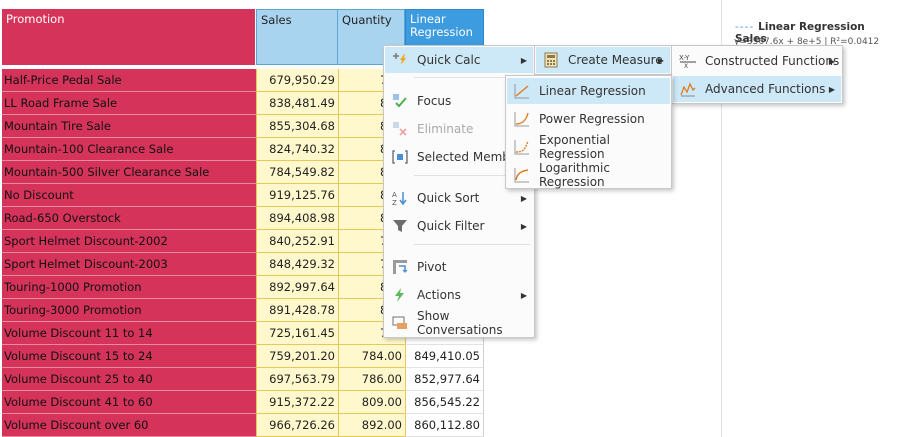 The height and width of the screenshot is (437, 900). What do you see at coordinates (522, 91) in the screenshot?
I see `linear-regression-icon` at bounding box center [522, 91].